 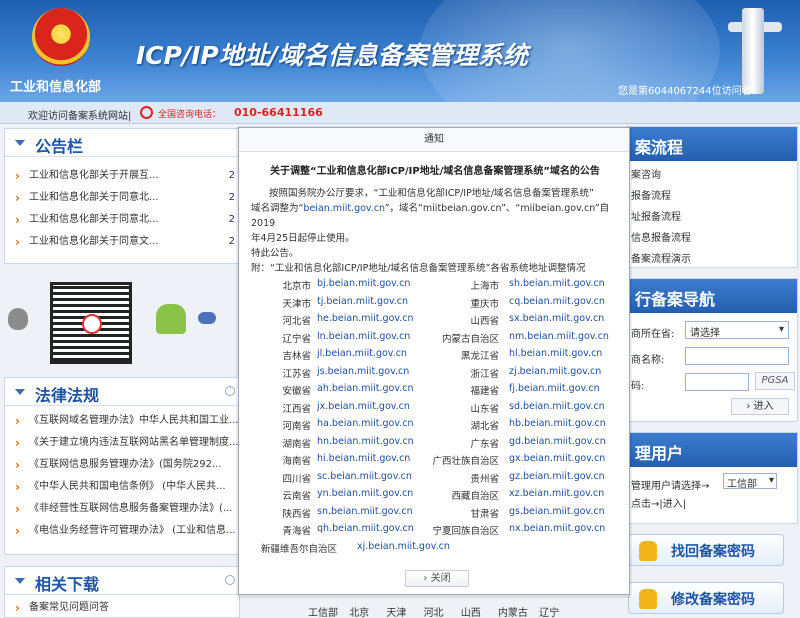 What do you see at coordinates (427, 578) in the screenshot?
I see `close-arrow-icon: ›` at bounding box center [427, 578].